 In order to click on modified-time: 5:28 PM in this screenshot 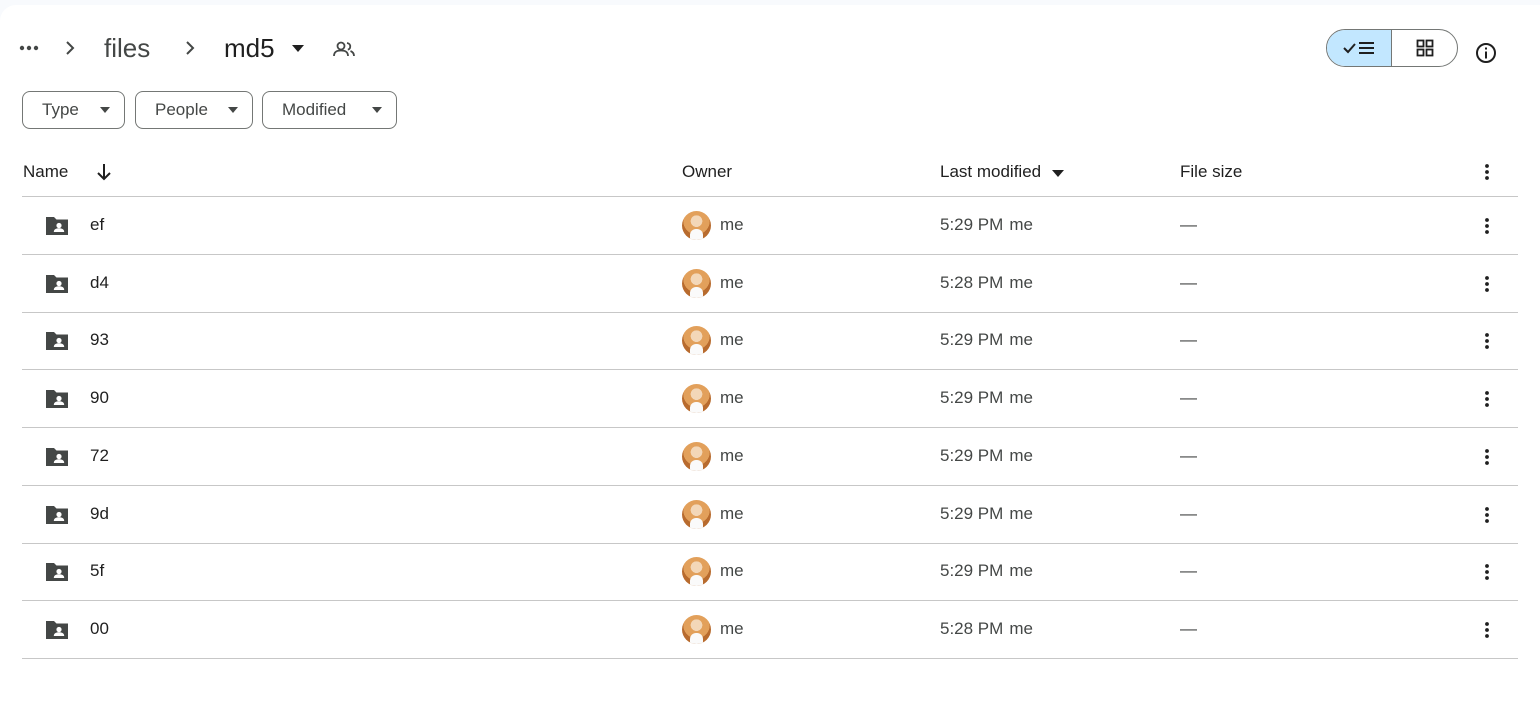, I will do `click(972, 282)`.